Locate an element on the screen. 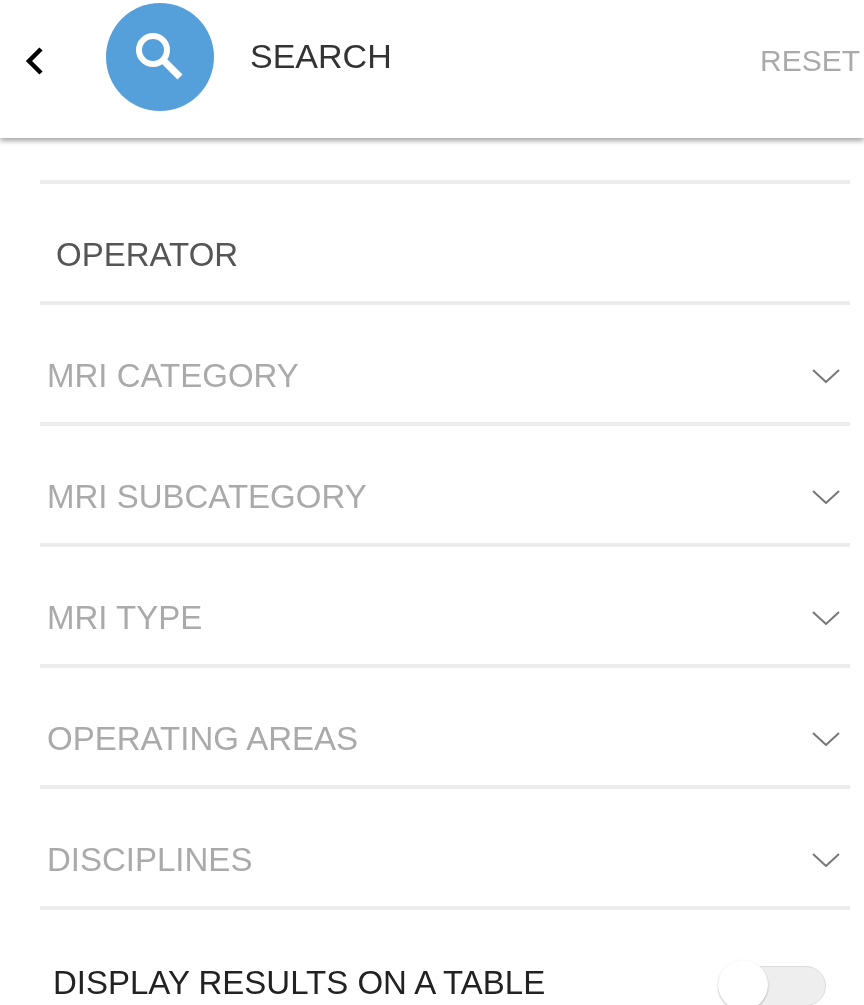 This screenshot has height=1005, width=864. dropdown-field: MRI SUBCATEGORY is located at coordinates (443, 497).